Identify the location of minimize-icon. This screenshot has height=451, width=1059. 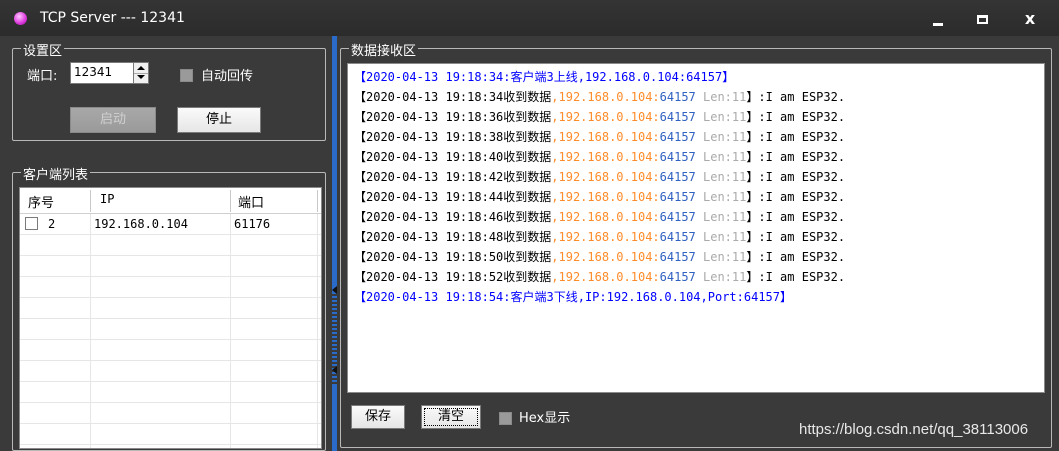
(938, 24).